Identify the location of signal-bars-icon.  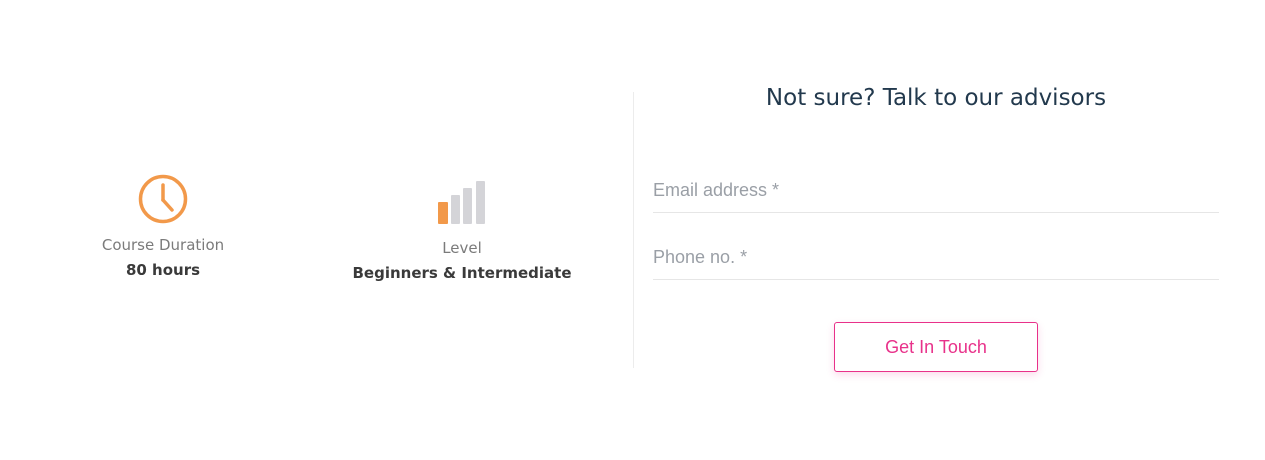
(461, 202).